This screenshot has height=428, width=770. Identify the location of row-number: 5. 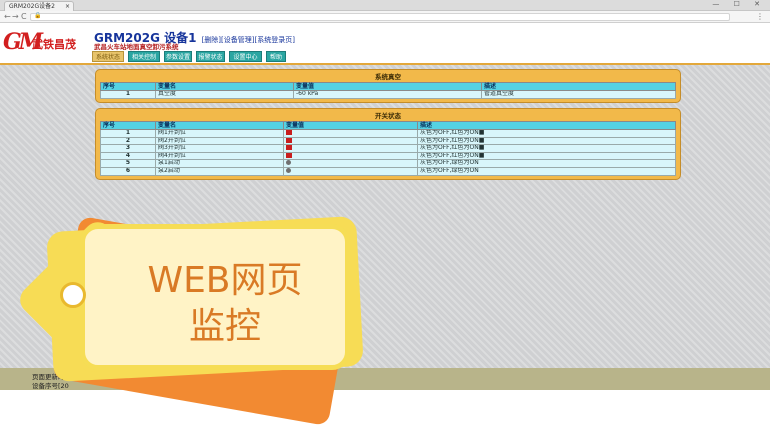
(128, 163).